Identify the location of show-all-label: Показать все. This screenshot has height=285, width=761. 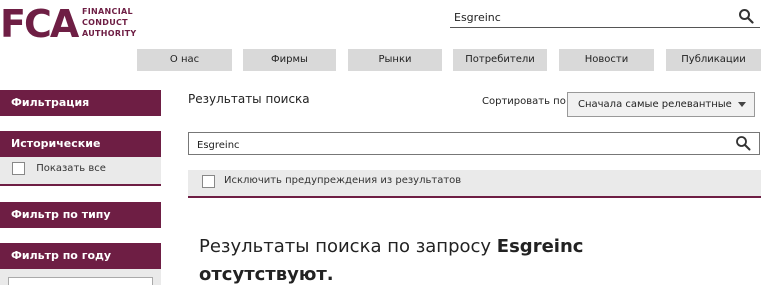
(71, 168).